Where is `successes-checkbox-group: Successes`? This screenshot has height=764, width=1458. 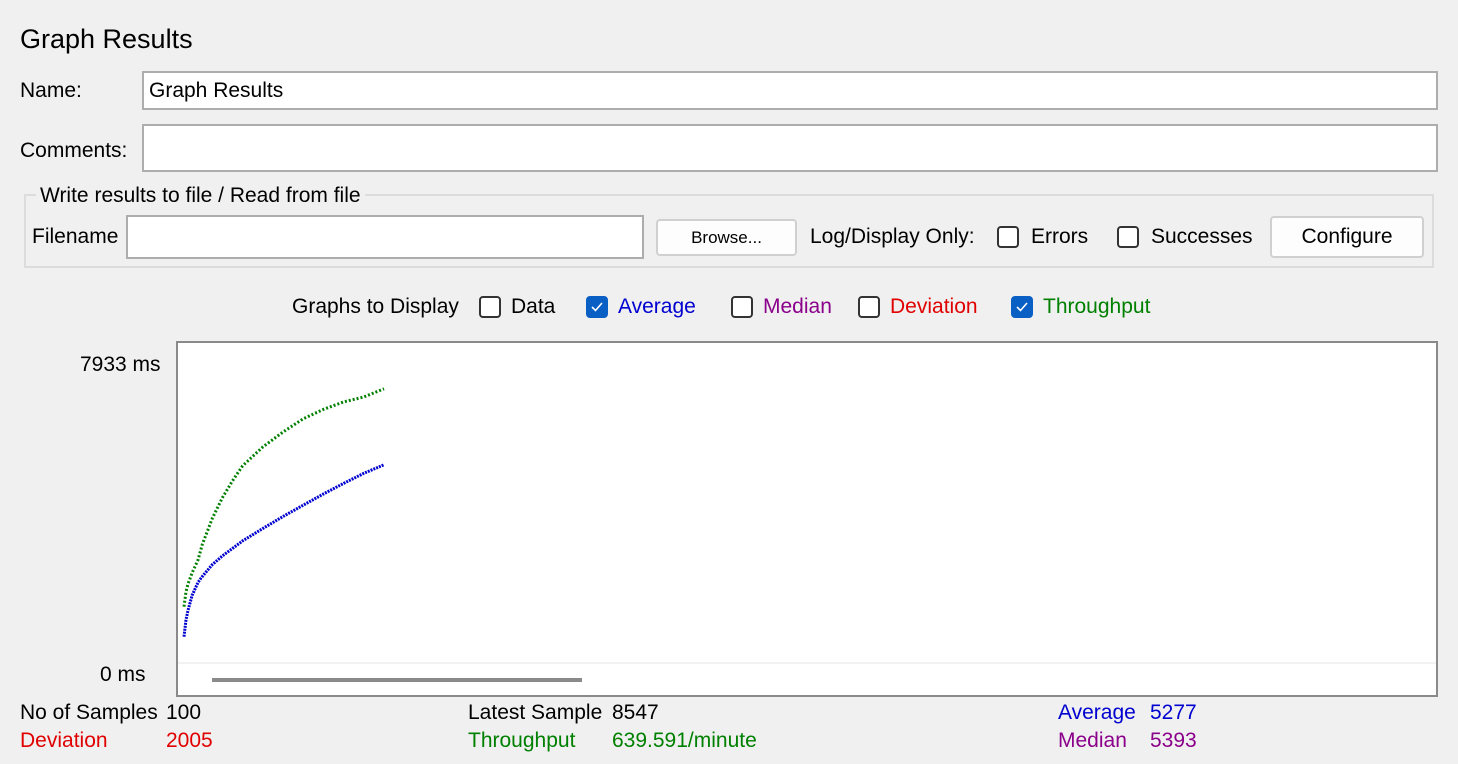
successes-checkbox-group: Successes is located at coordinates (1185, 237).